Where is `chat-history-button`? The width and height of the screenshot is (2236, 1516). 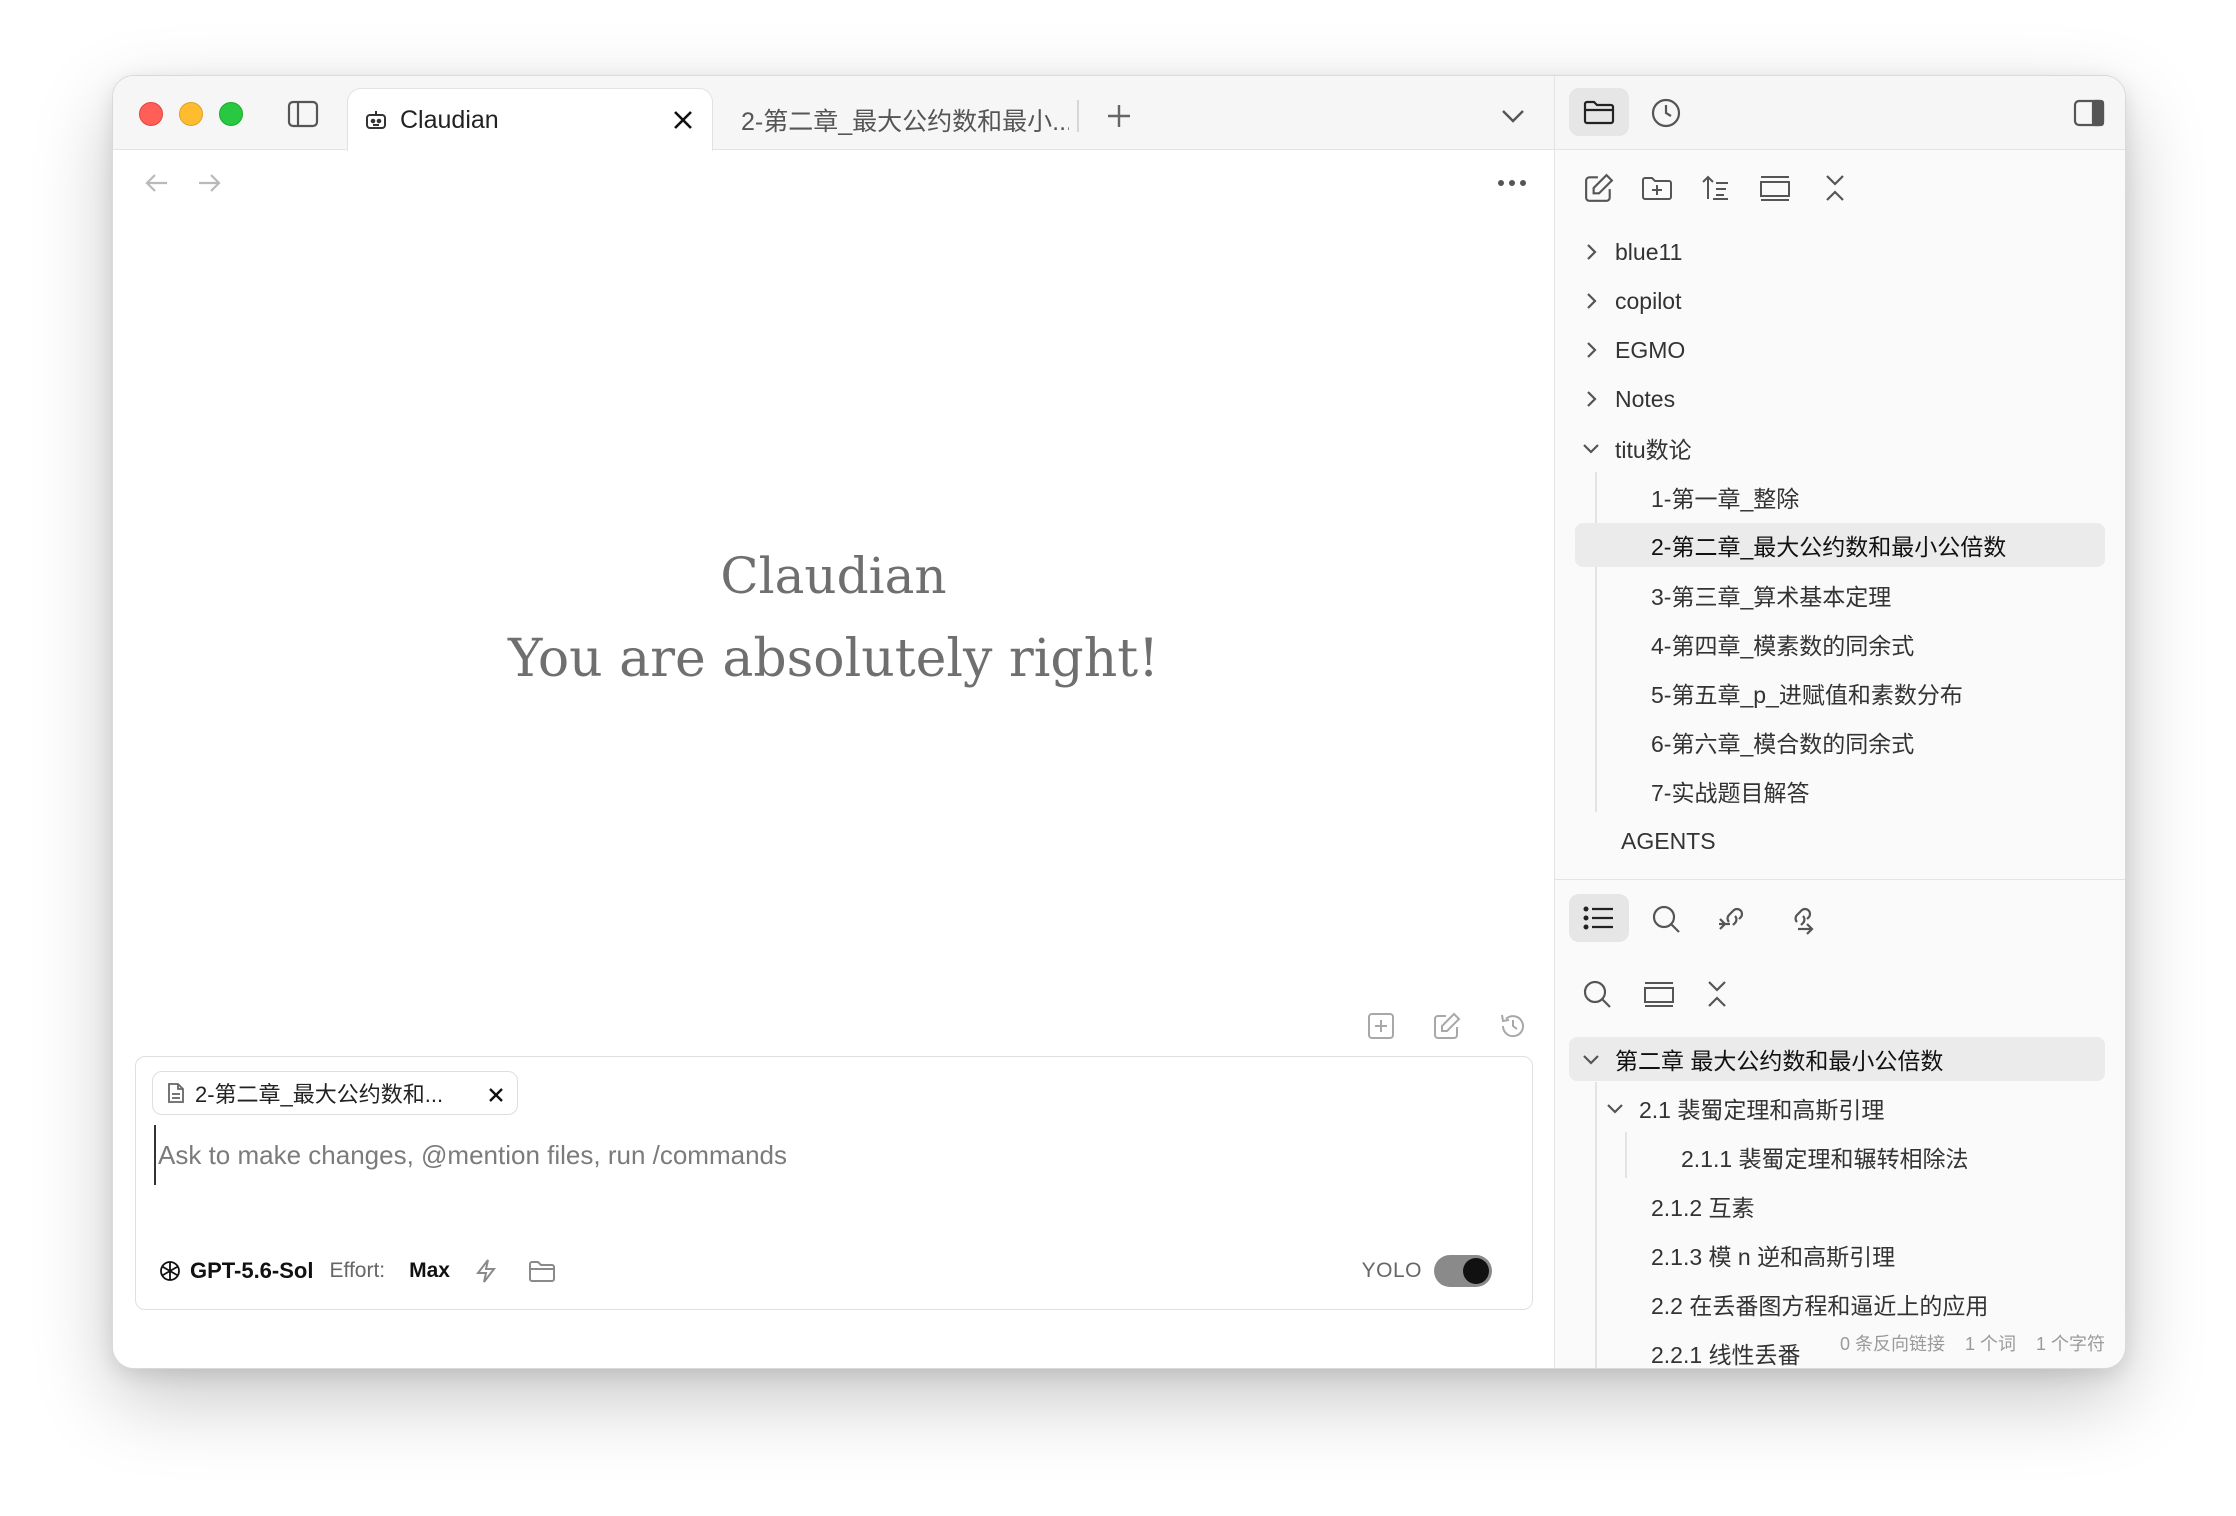 chat-history-button is located at coordinates (1513, 1026).